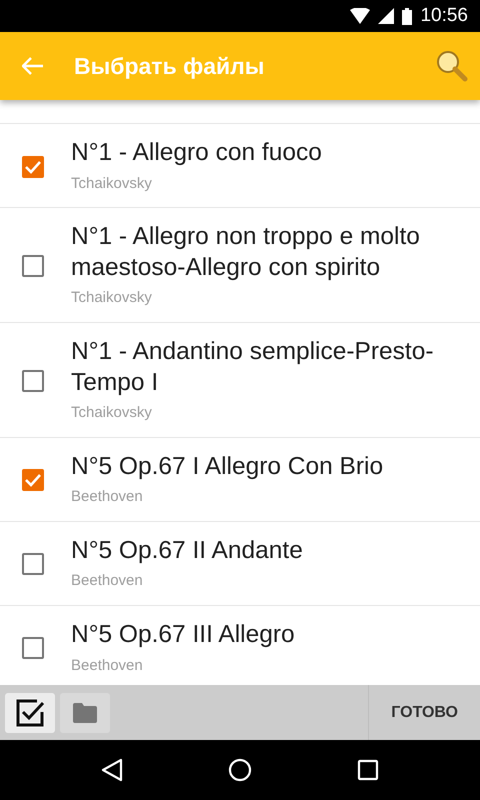 This screenshot has height=800, width=480. I want to click on track-title: N°1 - Allegro con fuoco, so click(196, 153).